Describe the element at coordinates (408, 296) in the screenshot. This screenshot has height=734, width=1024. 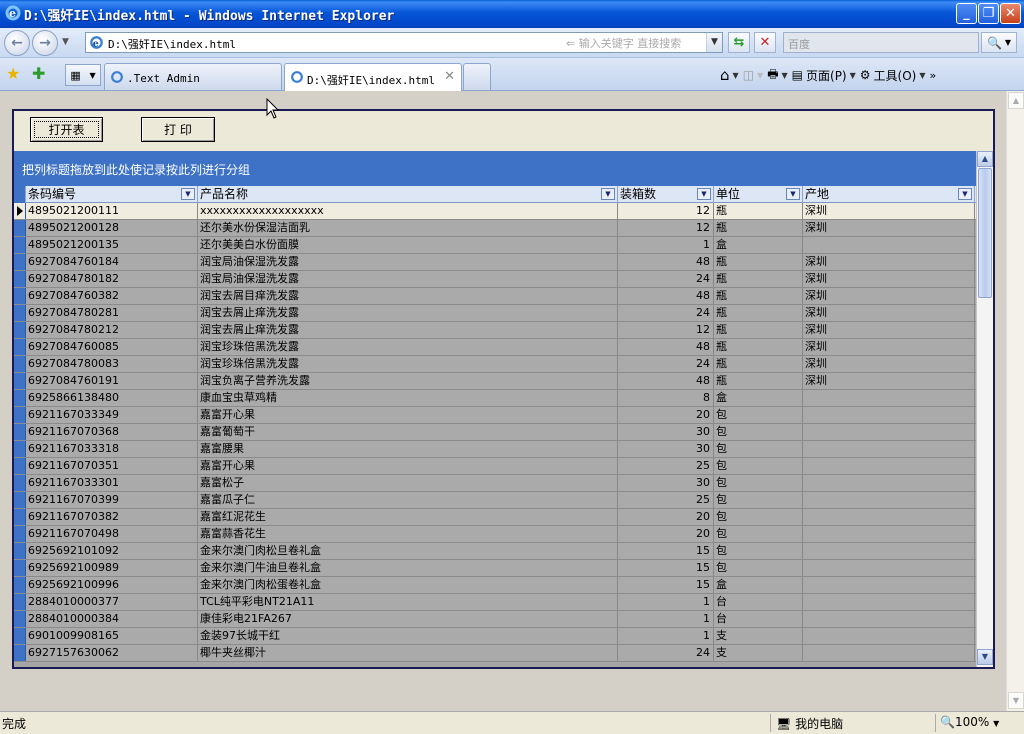
I see `product-name-cell: 润宝去屑目痒洗发露` at that location.